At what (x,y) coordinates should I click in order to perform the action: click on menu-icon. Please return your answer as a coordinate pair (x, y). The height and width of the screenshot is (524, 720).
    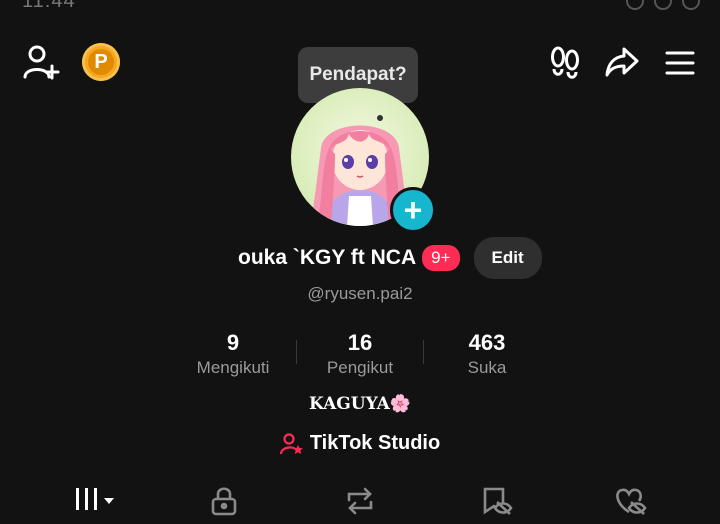
    Looking at the image, I should click on (680, 63).